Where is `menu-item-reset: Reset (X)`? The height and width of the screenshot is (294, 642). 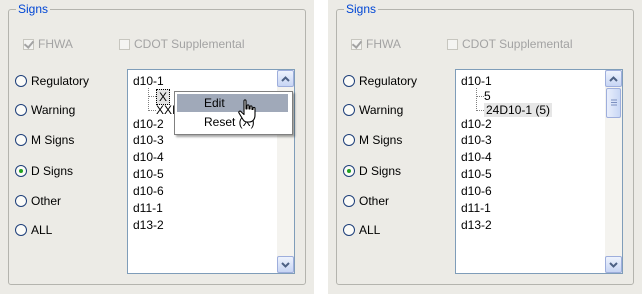
menu-item-reset: Reset (X) is located at coordinates (232, 122).